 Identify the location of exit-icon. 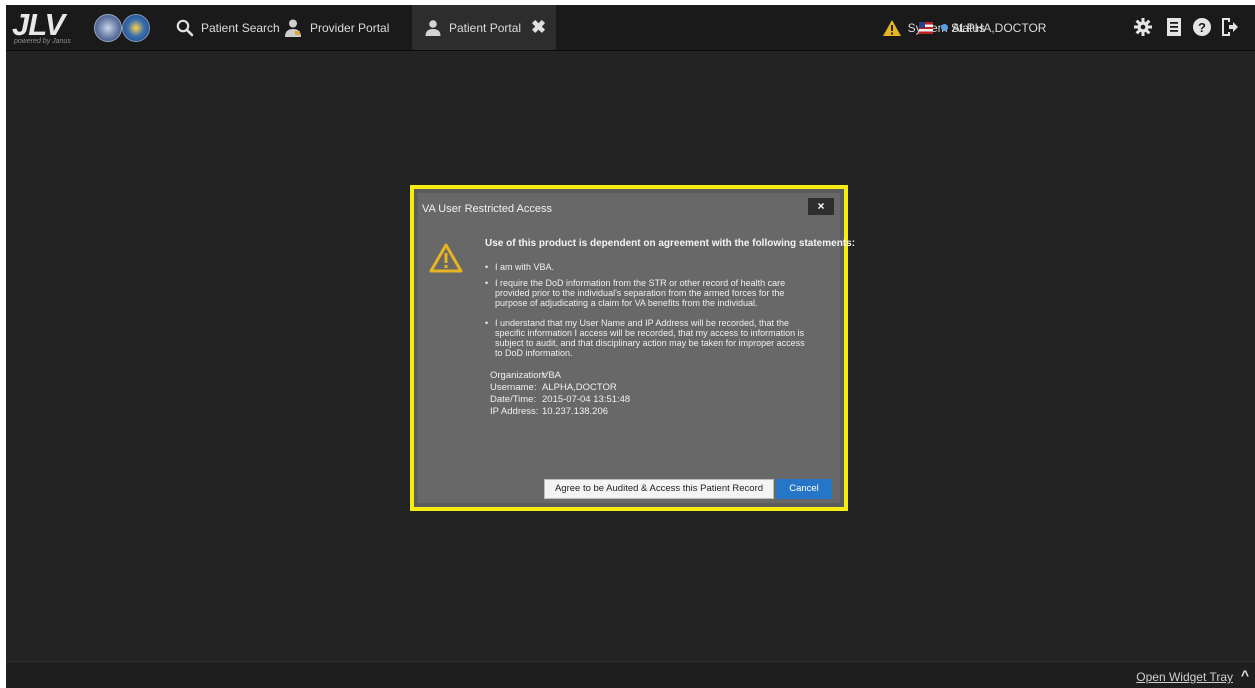
(1229, 27).